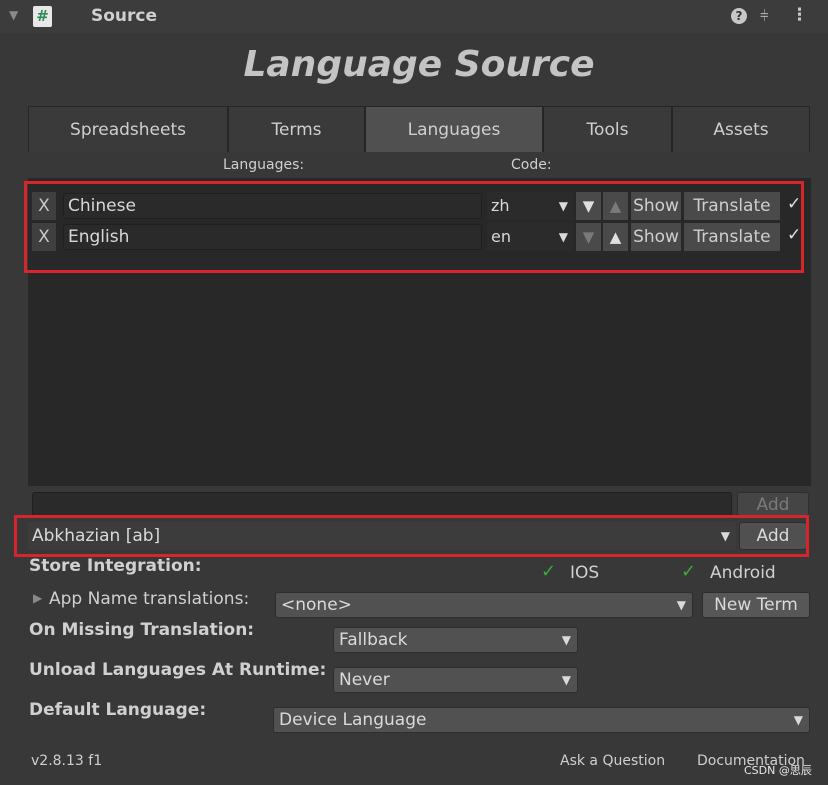  Describe the element at coordinates (67, 761) in the screenshot. I see `version-label: v2.8.13 f1` at that location.